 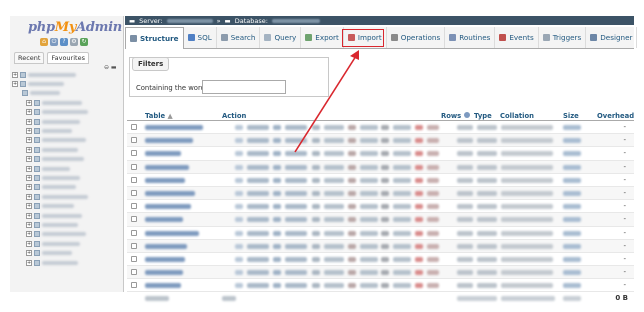 What do you see at coordinates (251, 21) in the screenshot?
I see `breadcrumb-database: Database:` at bounding box center [251, 21].